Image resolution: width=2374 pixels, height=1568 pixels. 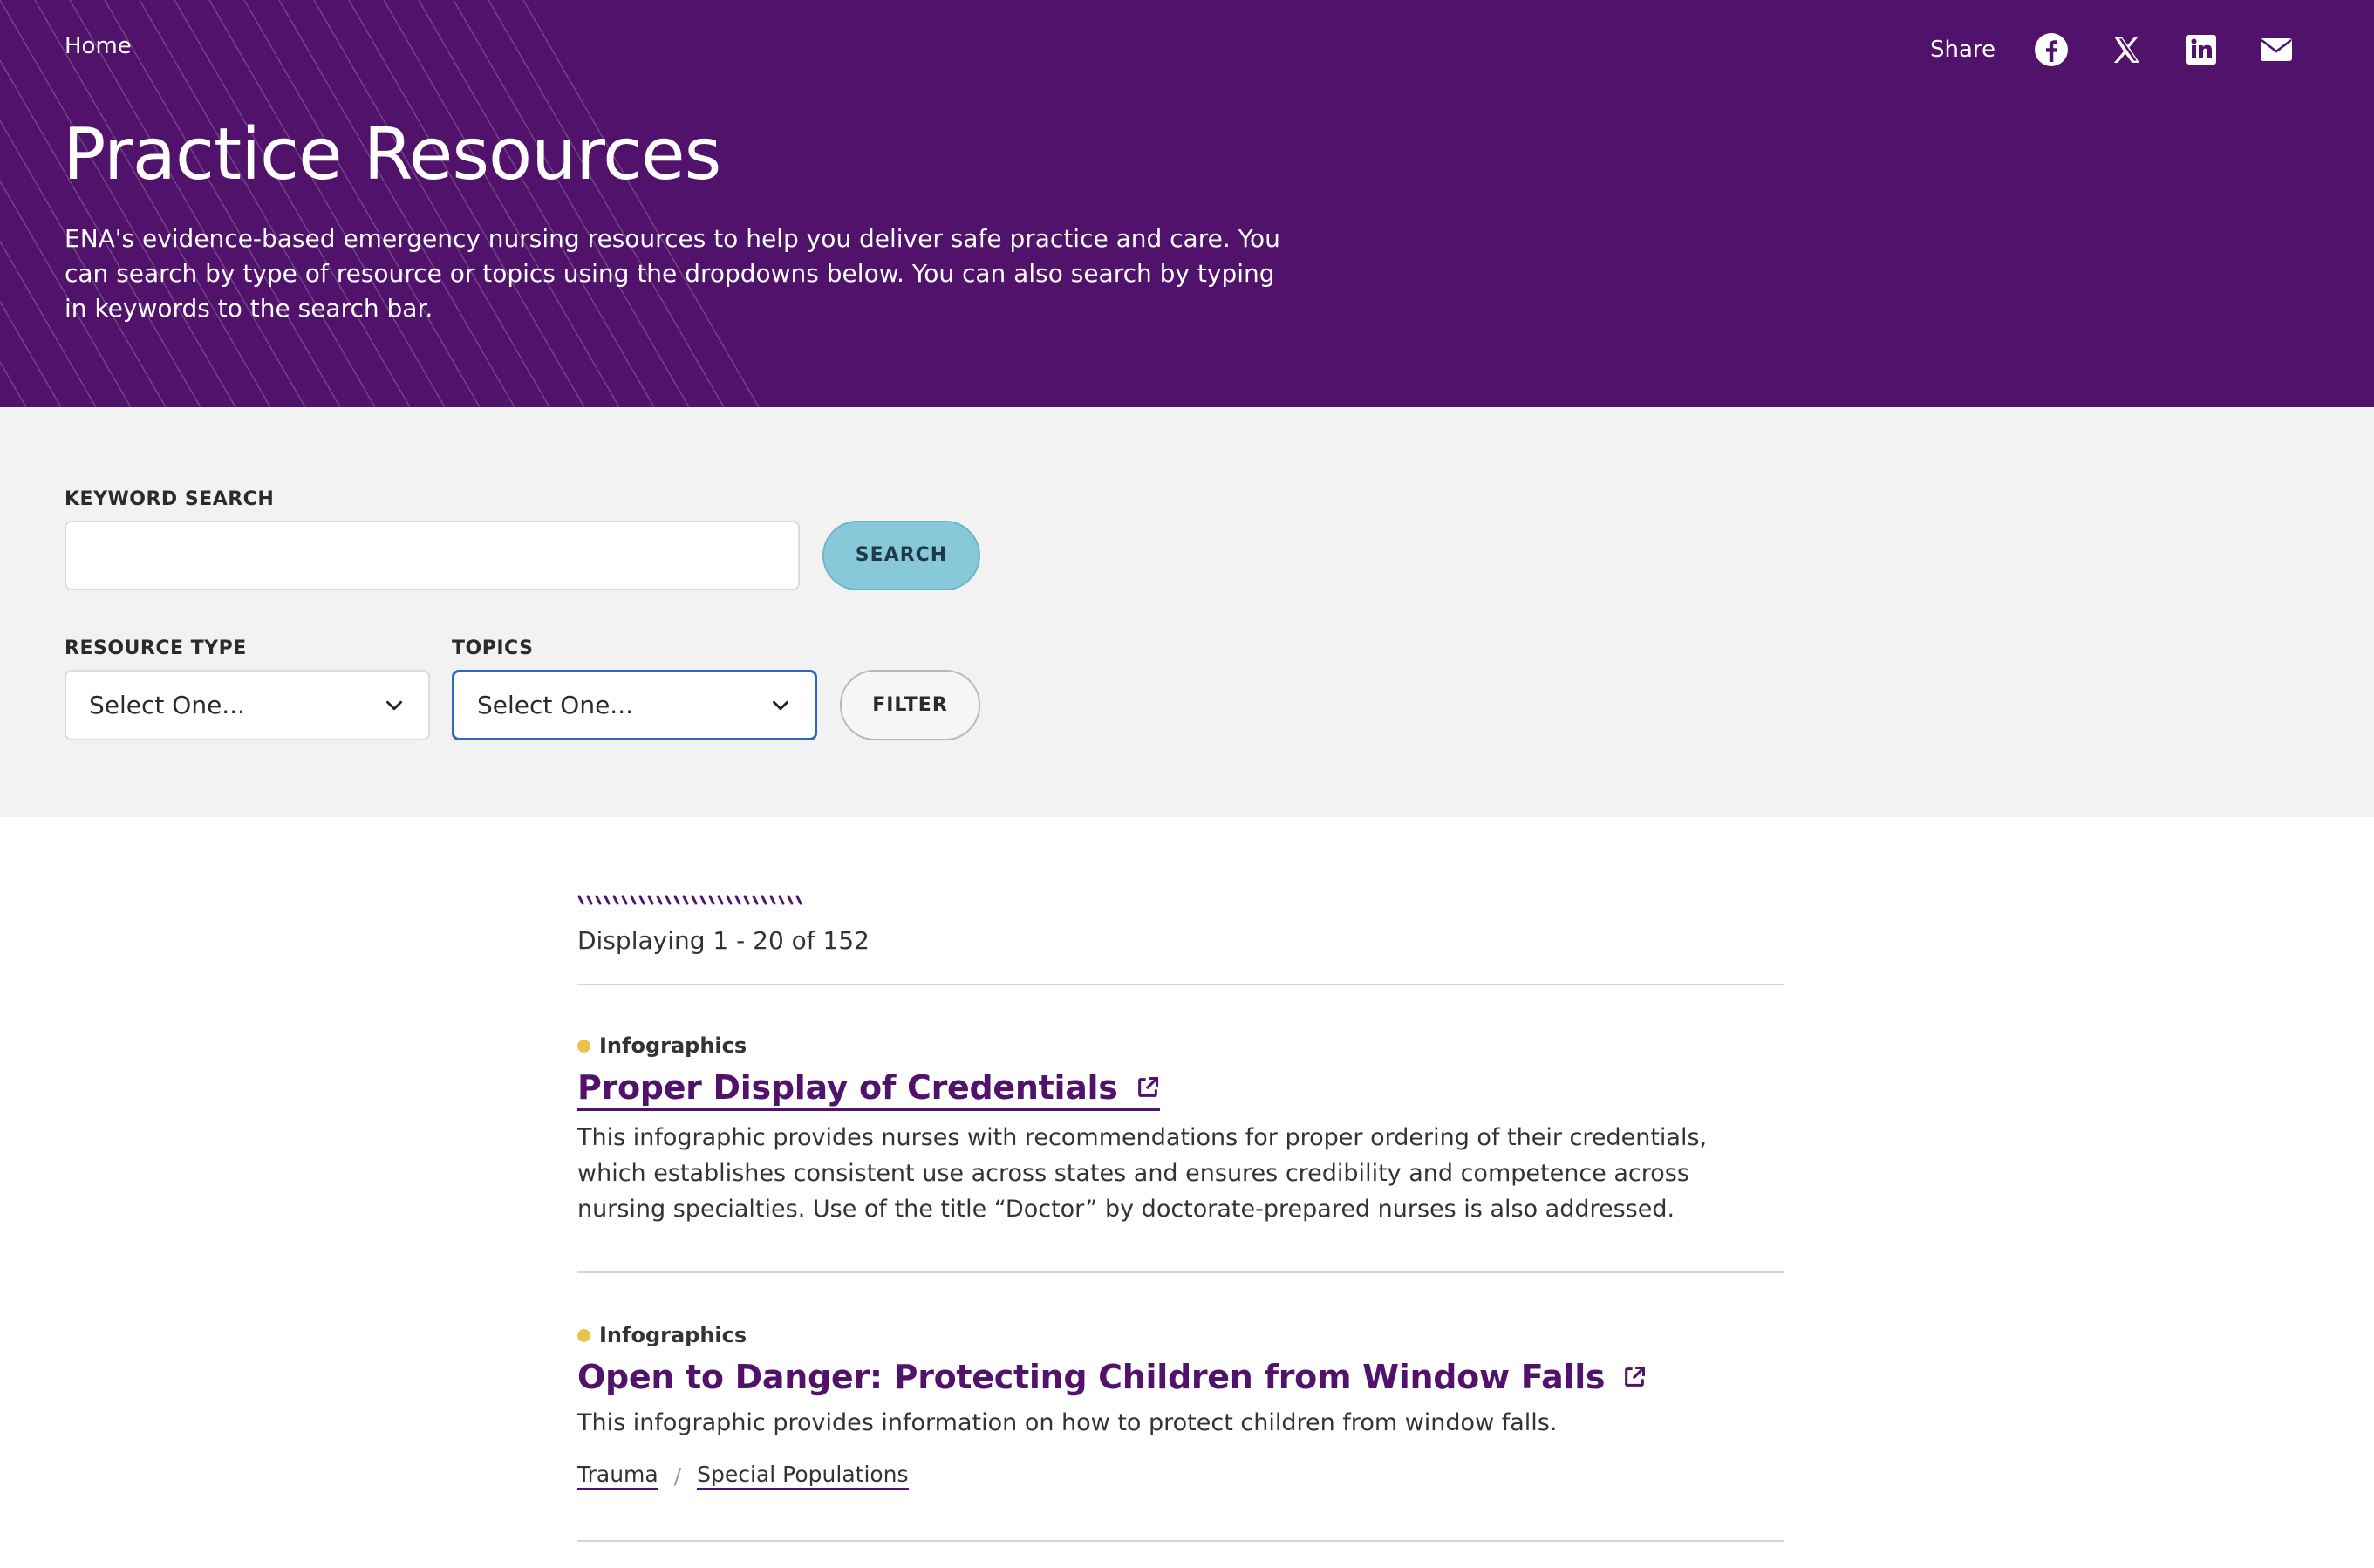 I want to click on filter-button: FILTER, so click(x=910, y=705).